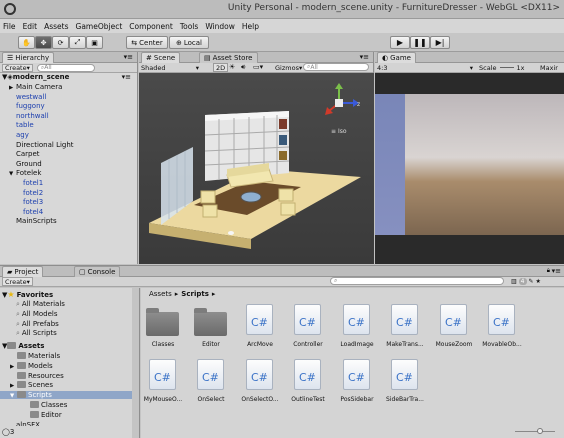 The image size is (564, 438). I want to click on image-effects-icon: ▭▾, so click(258, 67).